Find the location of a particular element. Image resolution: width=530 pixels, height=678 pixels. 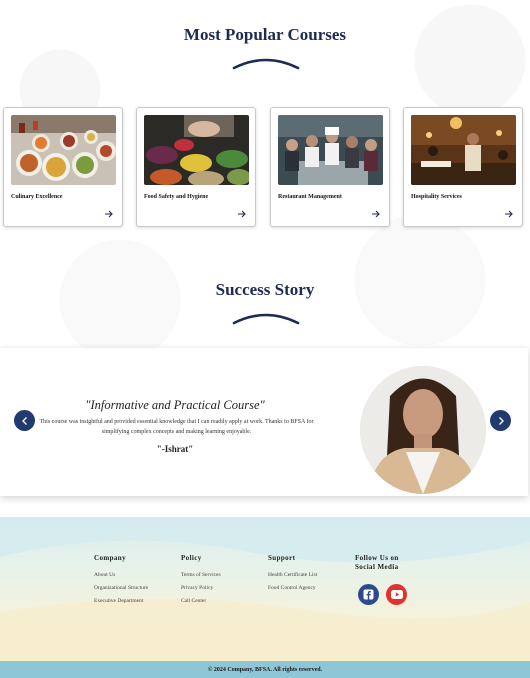

course-card-hospitality-services: Hospitality Services is located at coordinates (463, 167).